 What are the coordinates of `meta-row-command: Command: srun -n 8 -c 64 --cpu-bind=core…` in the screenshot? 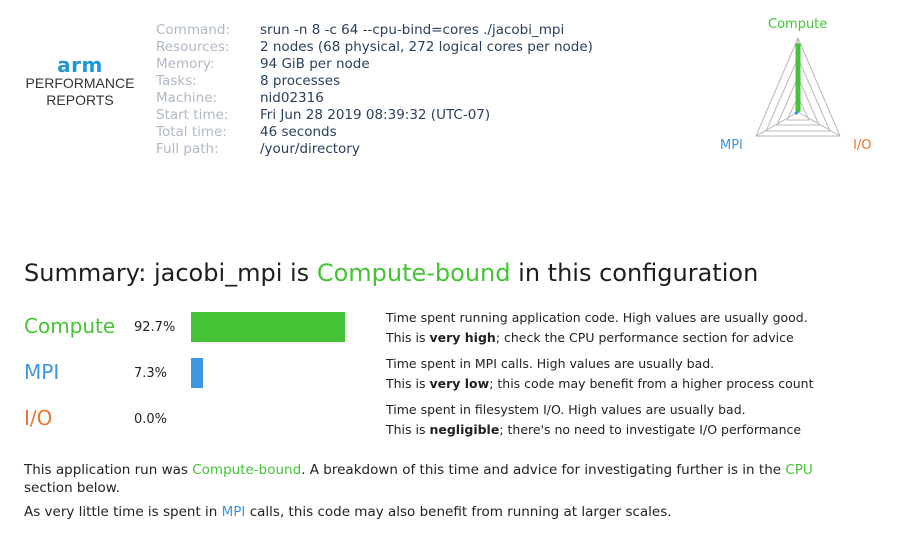 It's located at (374, 30).